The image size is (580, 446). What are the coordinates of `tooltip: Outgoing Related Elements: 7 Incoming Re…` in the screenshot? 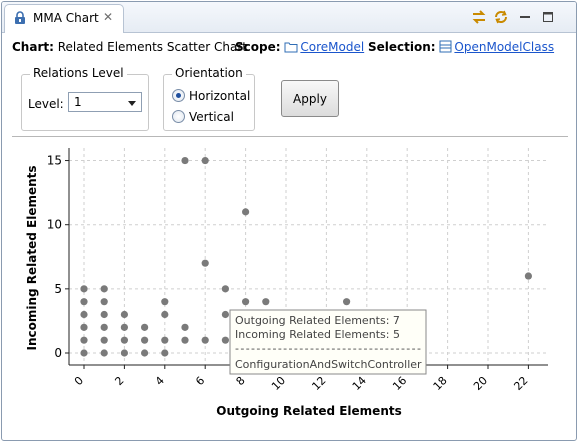 It's located at (328, 342).